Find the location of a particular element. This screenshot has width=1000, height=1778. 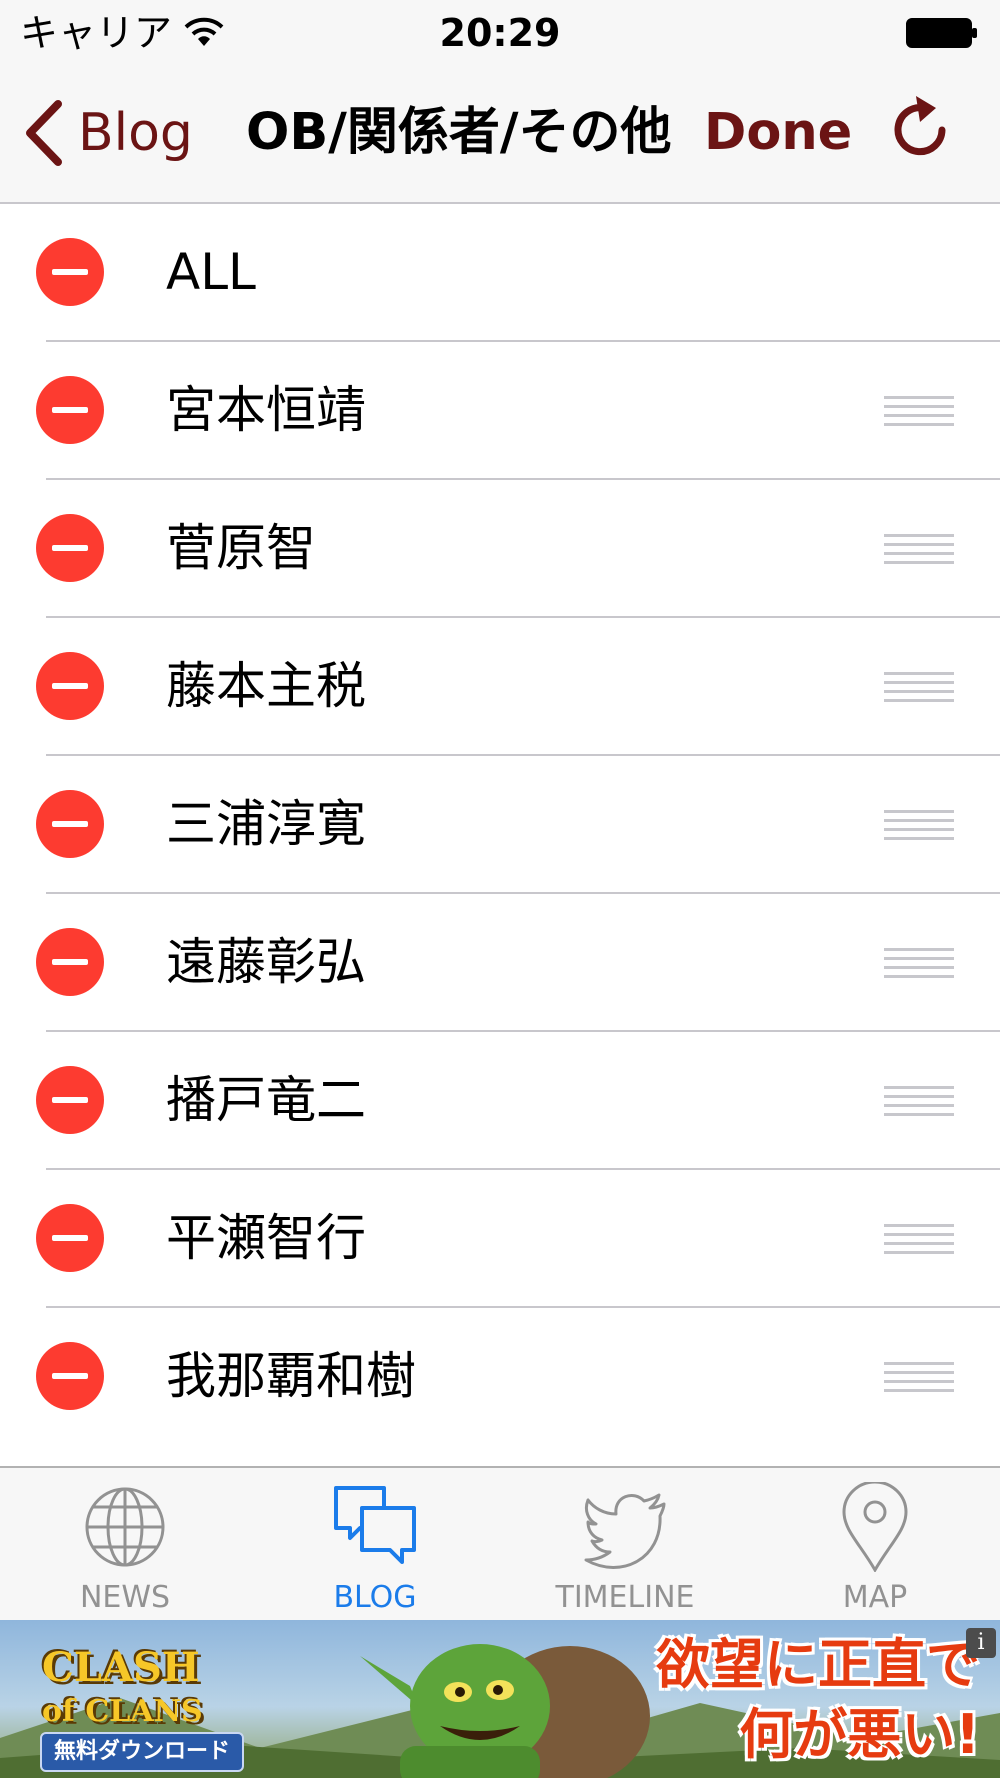

list-item-label: ALL is located at coordinates (211, 272).